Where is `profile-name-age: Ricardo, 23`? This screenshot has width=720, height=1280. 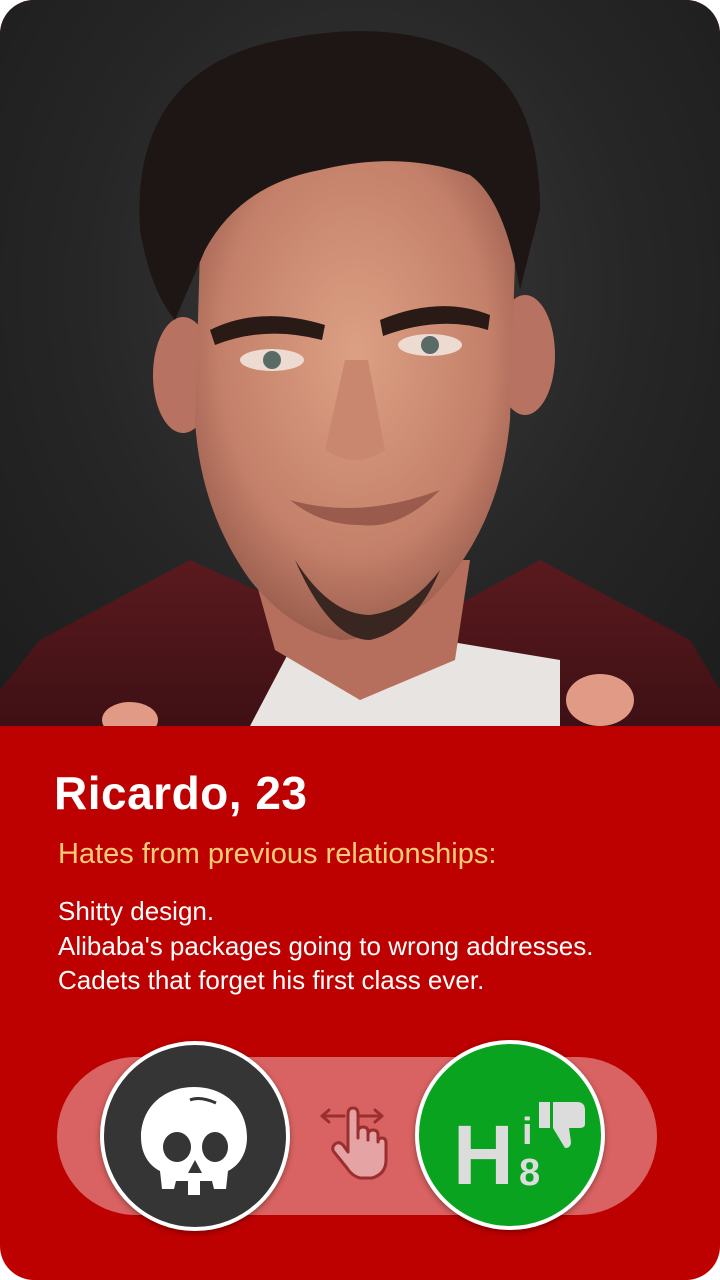
profile-name-age: Ricardo, 23 is located at coordinates (181, 793).